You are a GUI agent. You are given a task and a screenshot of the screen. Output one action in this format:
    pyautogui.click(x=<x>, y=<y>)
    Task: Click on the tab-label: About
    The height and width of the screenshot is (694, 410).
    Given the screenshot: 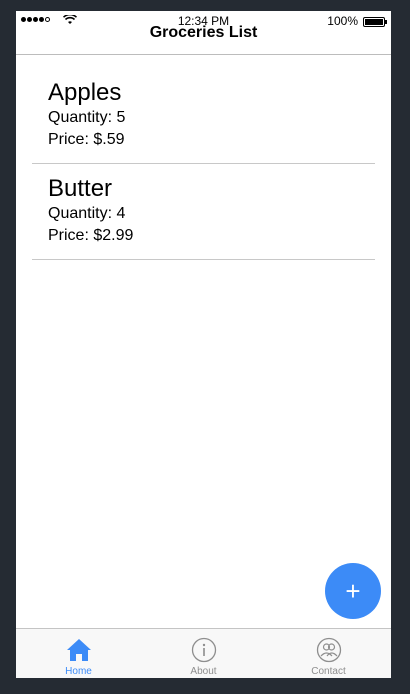 What is the action you would take?
    pyautogui.click(x=203, y=671)
    